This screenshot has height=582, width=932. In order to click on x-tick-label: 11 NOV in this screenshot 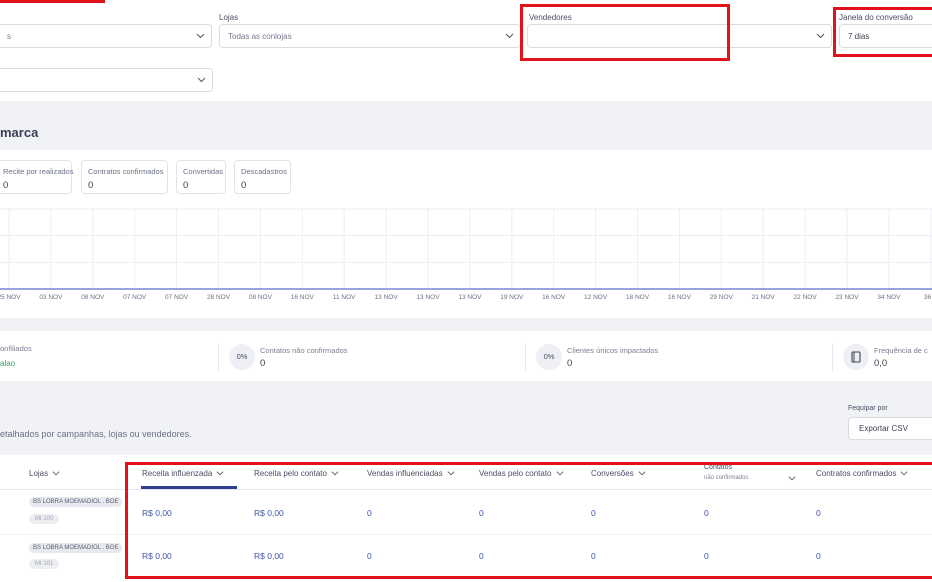, I will do `click(344, 297)`.